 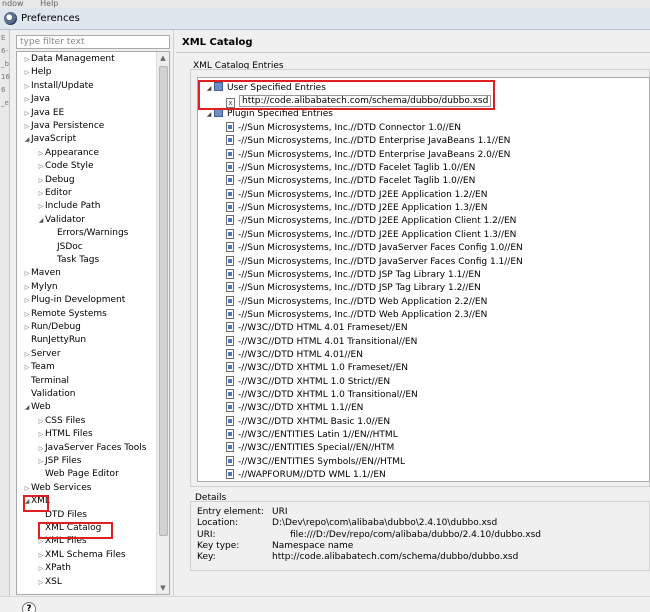 I want to click on plugin-entry: -//W3C//ENTITIES Latin 1//EN//HTML, so click(x=312, y=435).